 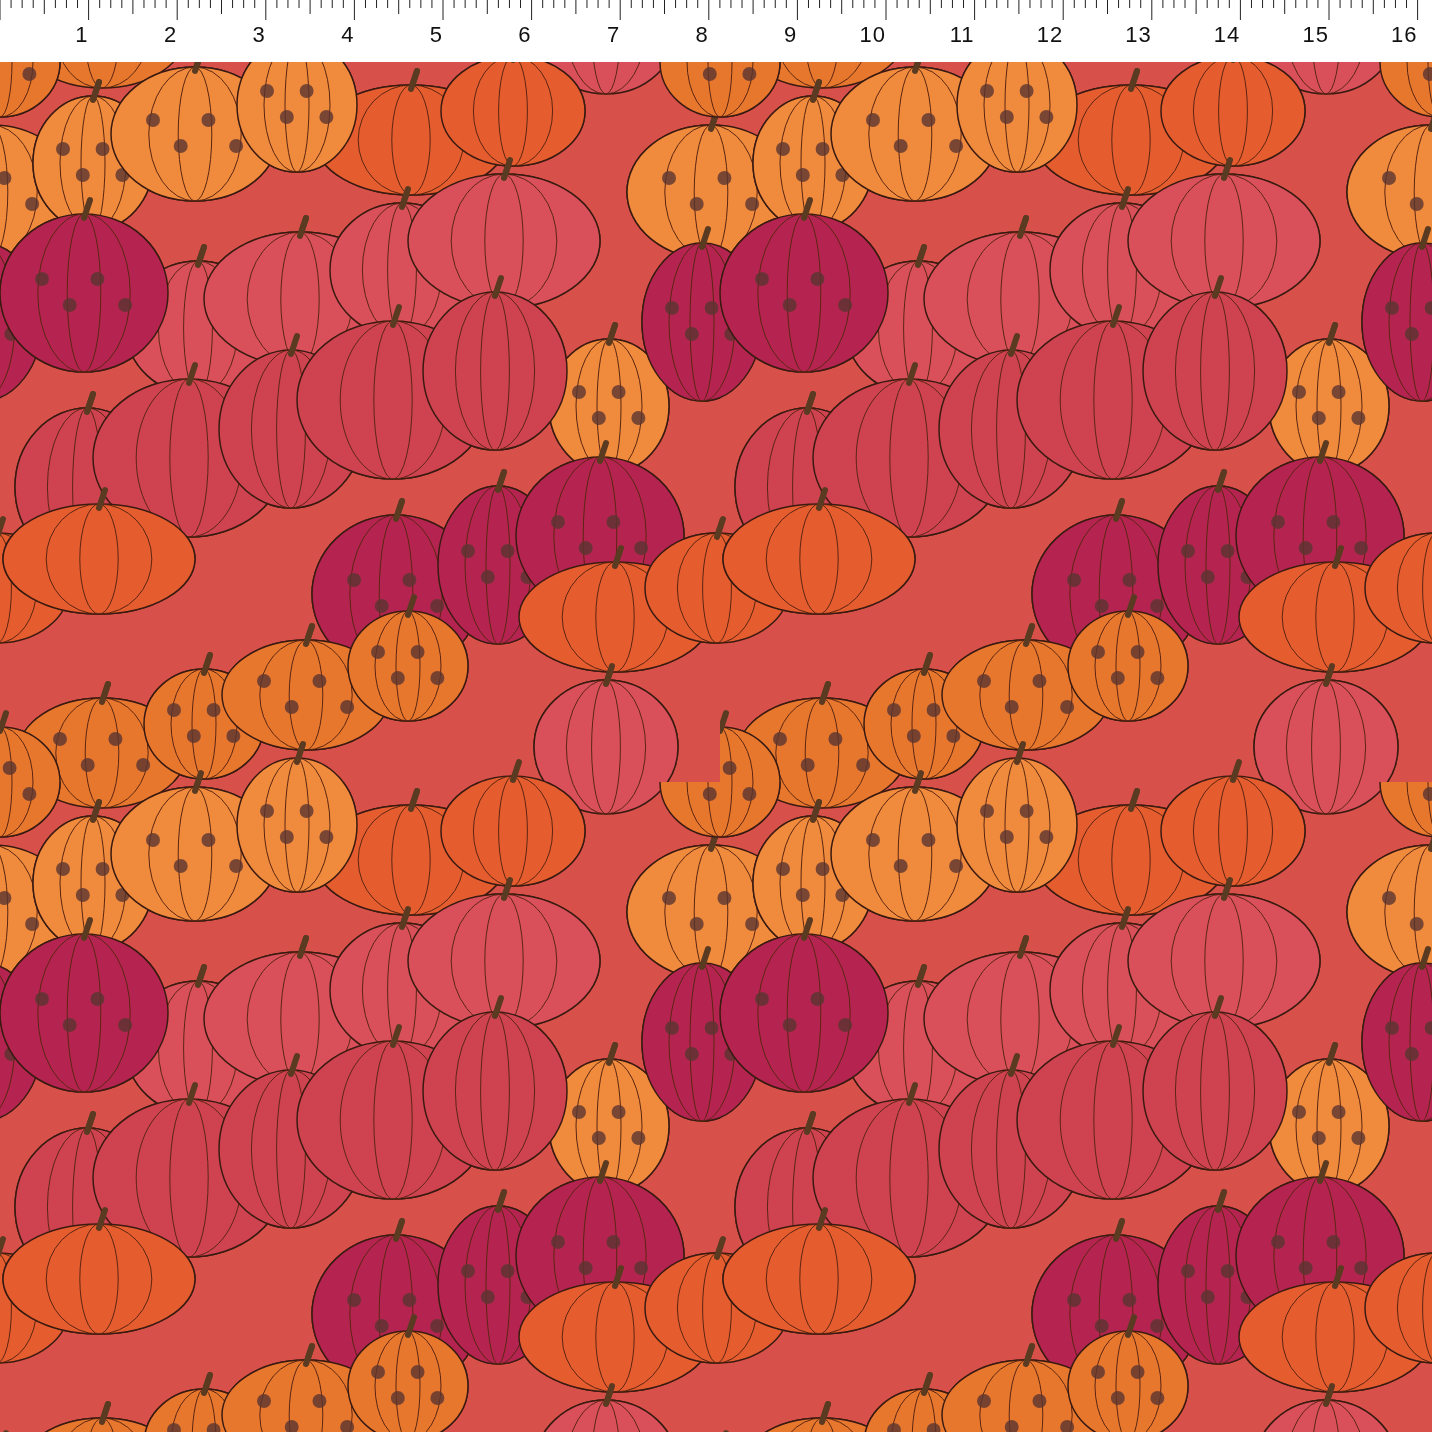 What do you see at coordinates (872, 35) in the screenshot?
I see `ruler-number: 10` at bounding box center [872, 35].